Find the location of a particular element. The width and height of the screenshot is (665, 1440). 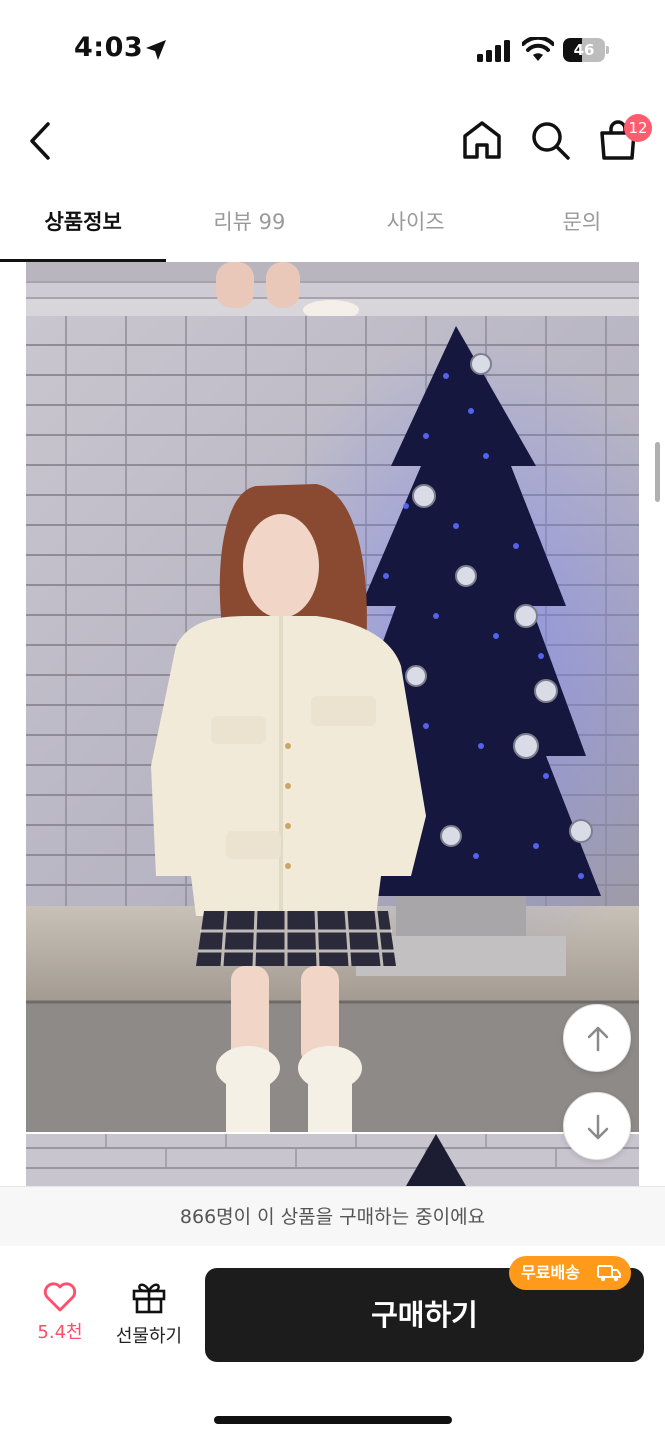

tab-inquiry: 문의 is located at coordinates (582, 225).